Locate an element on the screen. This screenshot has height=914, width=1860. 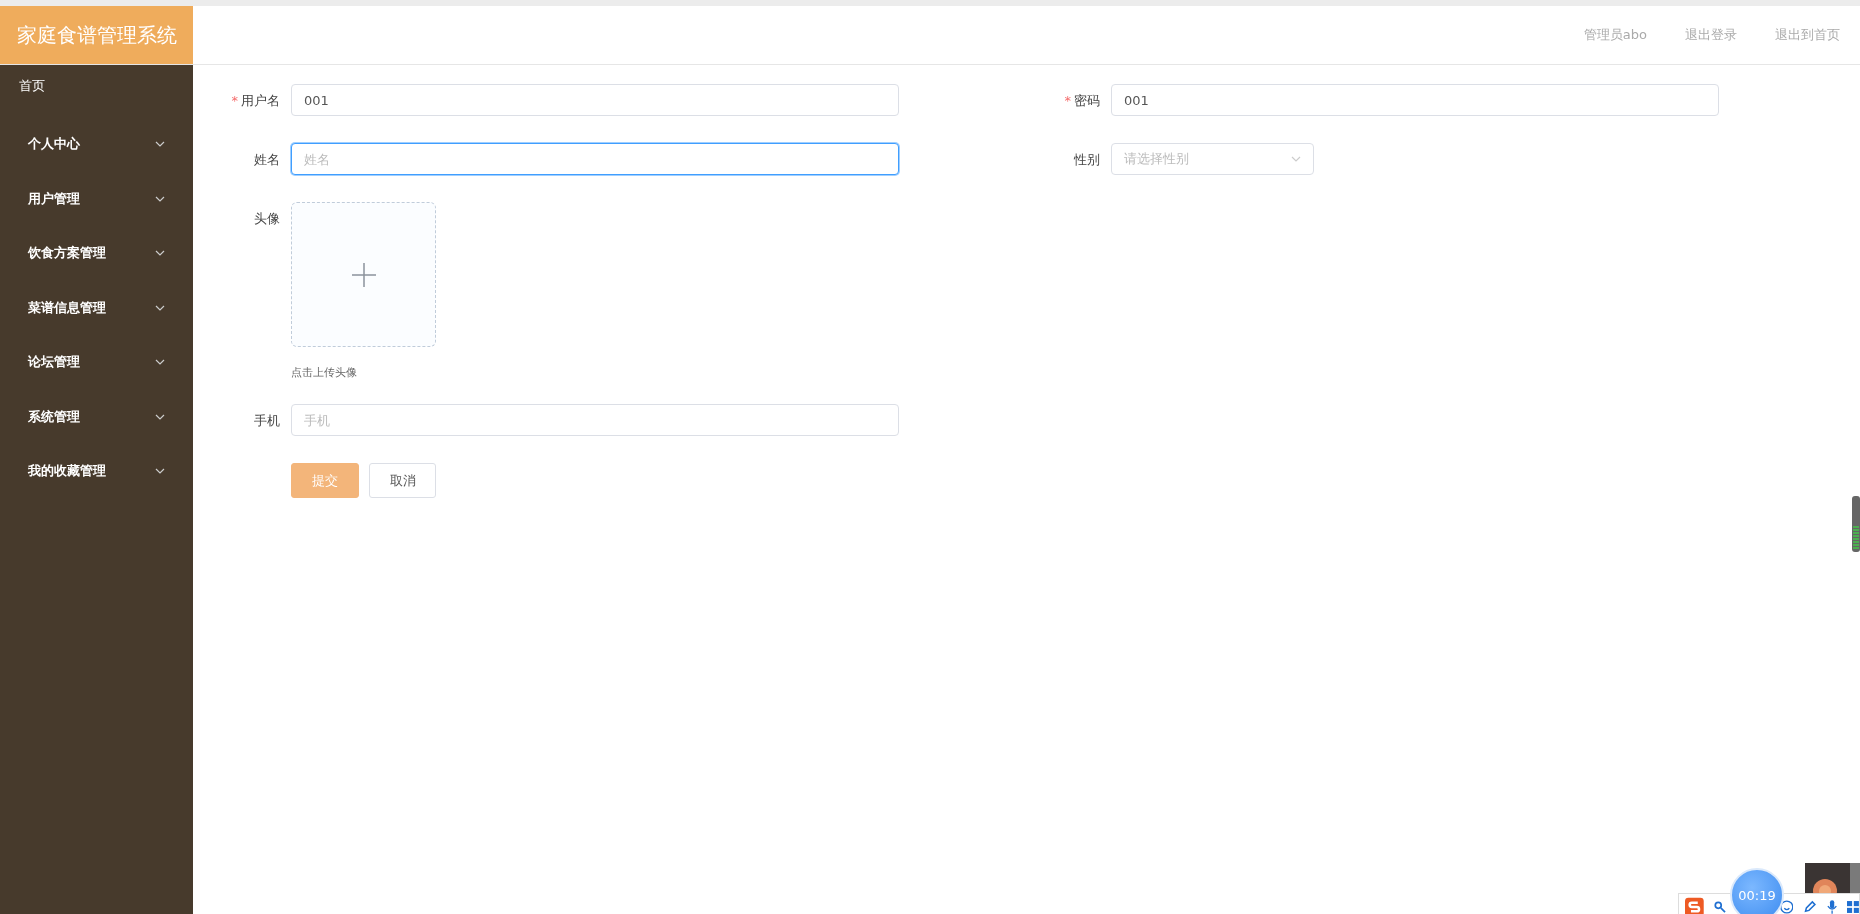
text-field: 姓名 is located at coordinates (595, 159).